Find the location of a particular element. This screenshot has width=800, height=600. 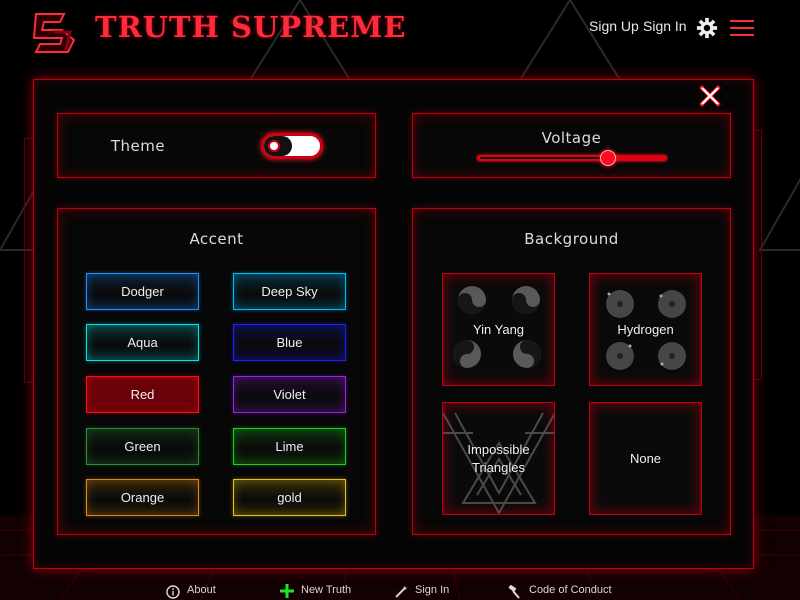

label-line: Impossible is located at coordinates (498, 449).